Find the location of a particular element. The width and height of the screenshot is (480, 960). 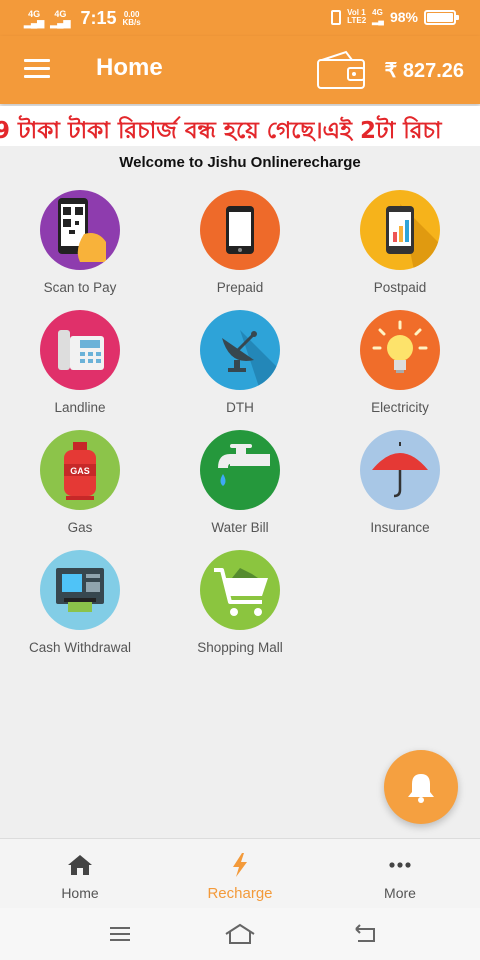

nav-label: More is located at coordinates (400, 893).